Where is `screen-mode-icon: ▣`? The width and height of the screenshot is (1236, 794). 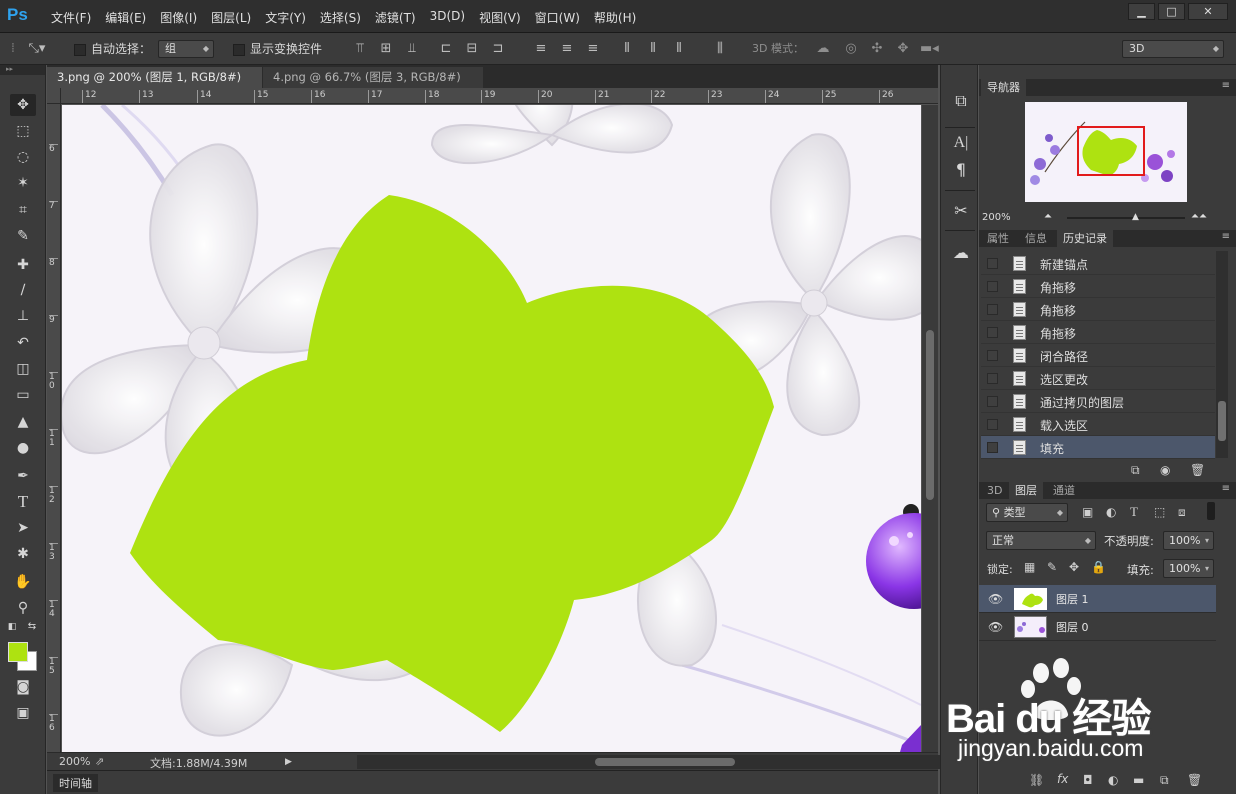 screen-mode-icon: ▣ is located at coordinates (23, 713).